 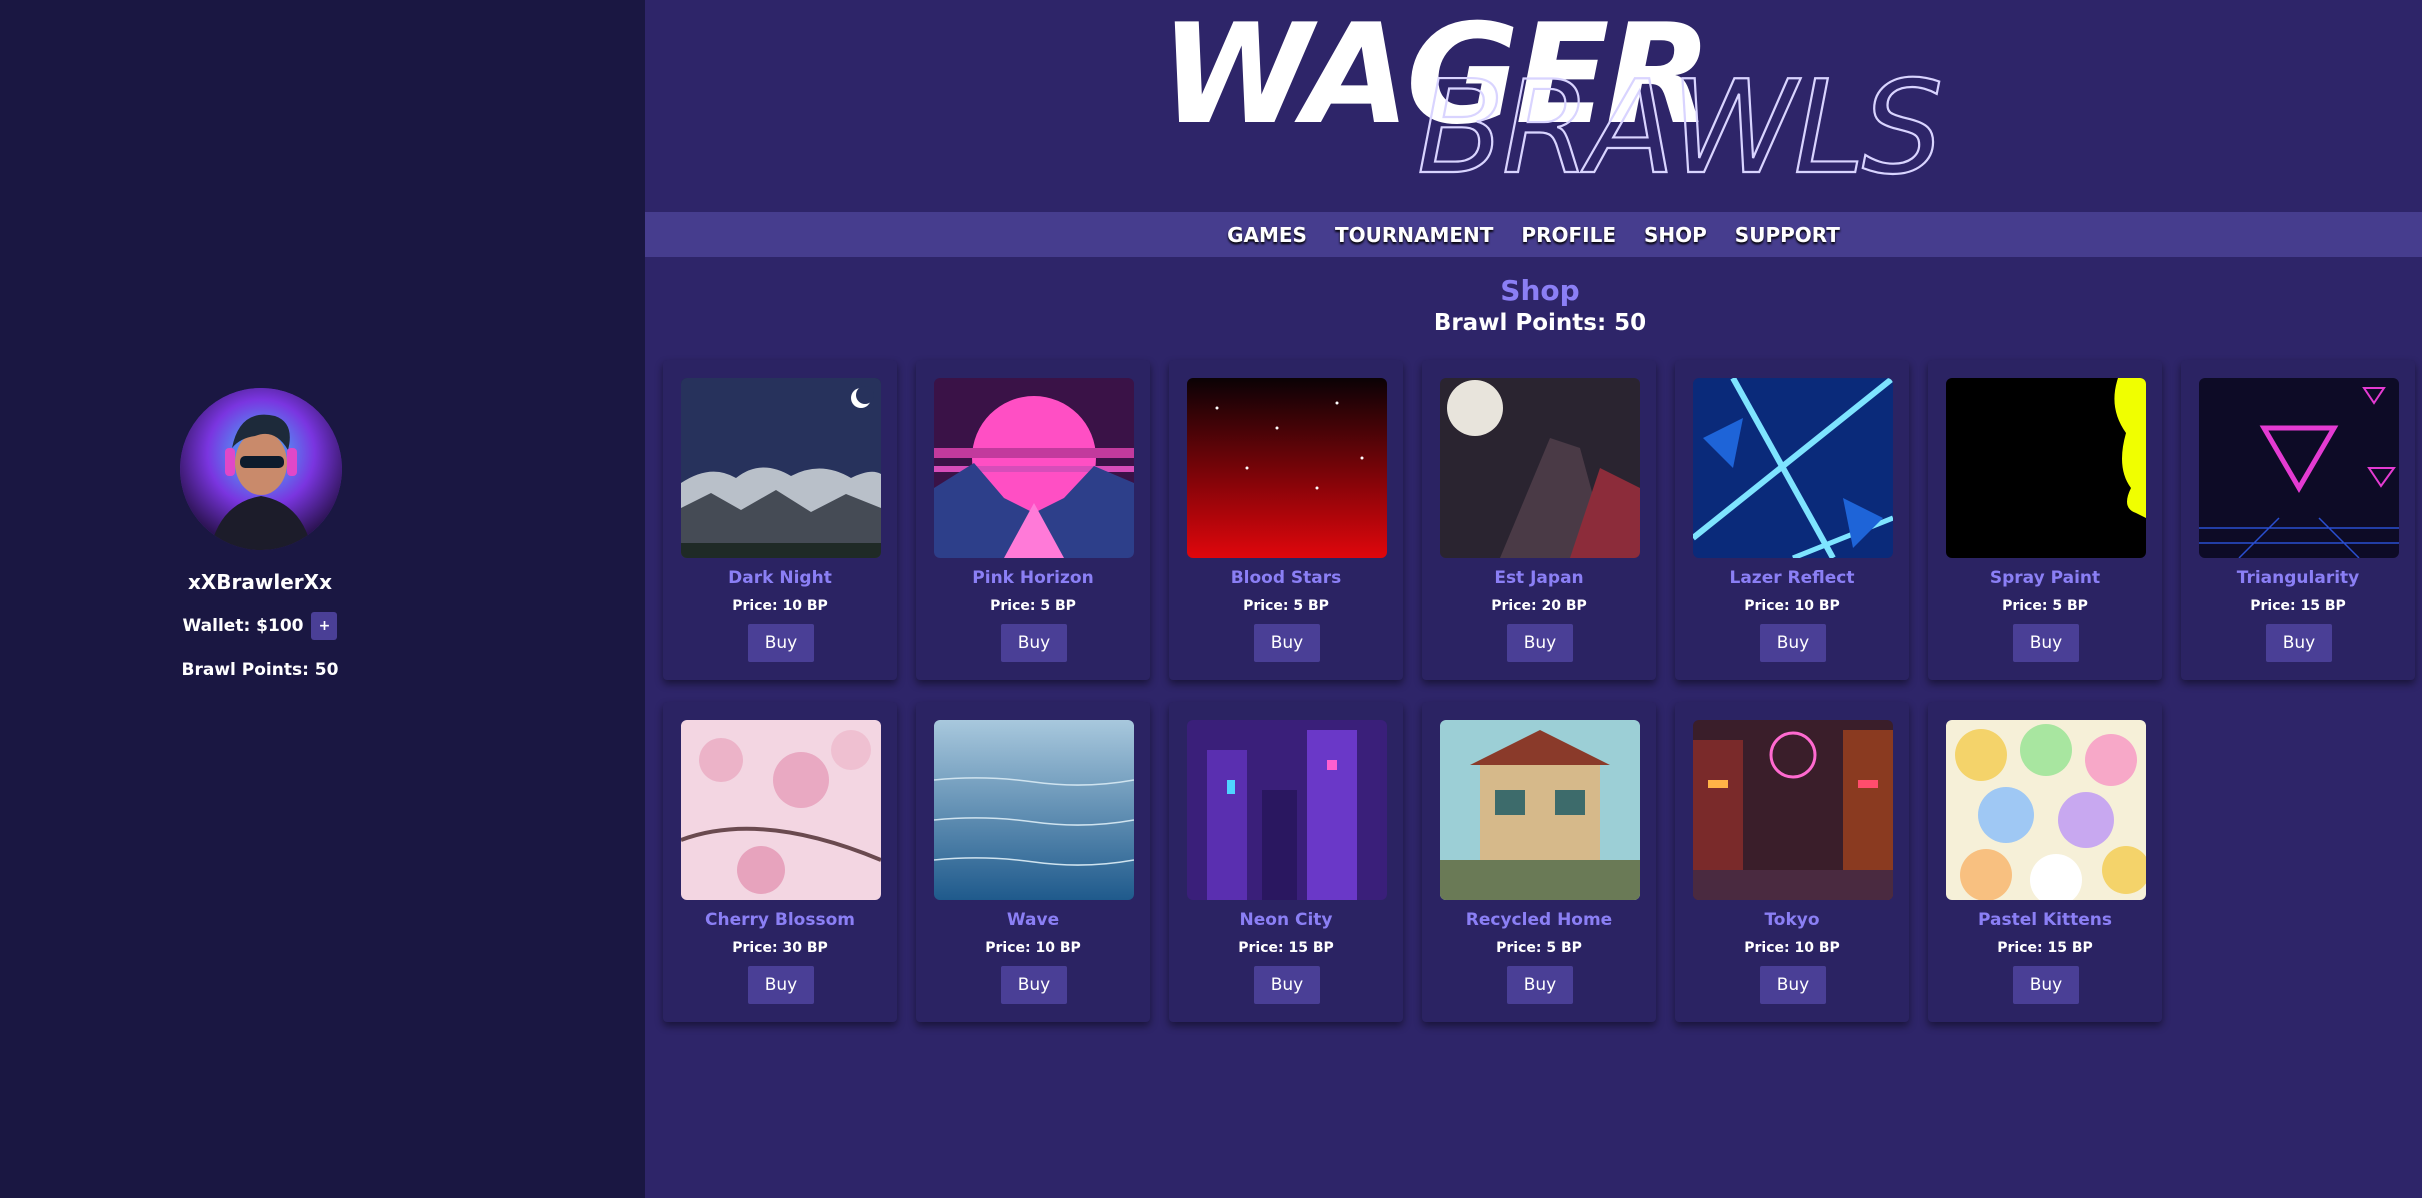 I want to click on shop-item-card: Triangularity Price: 15 BP Buy, so click(x=2298, y=520).